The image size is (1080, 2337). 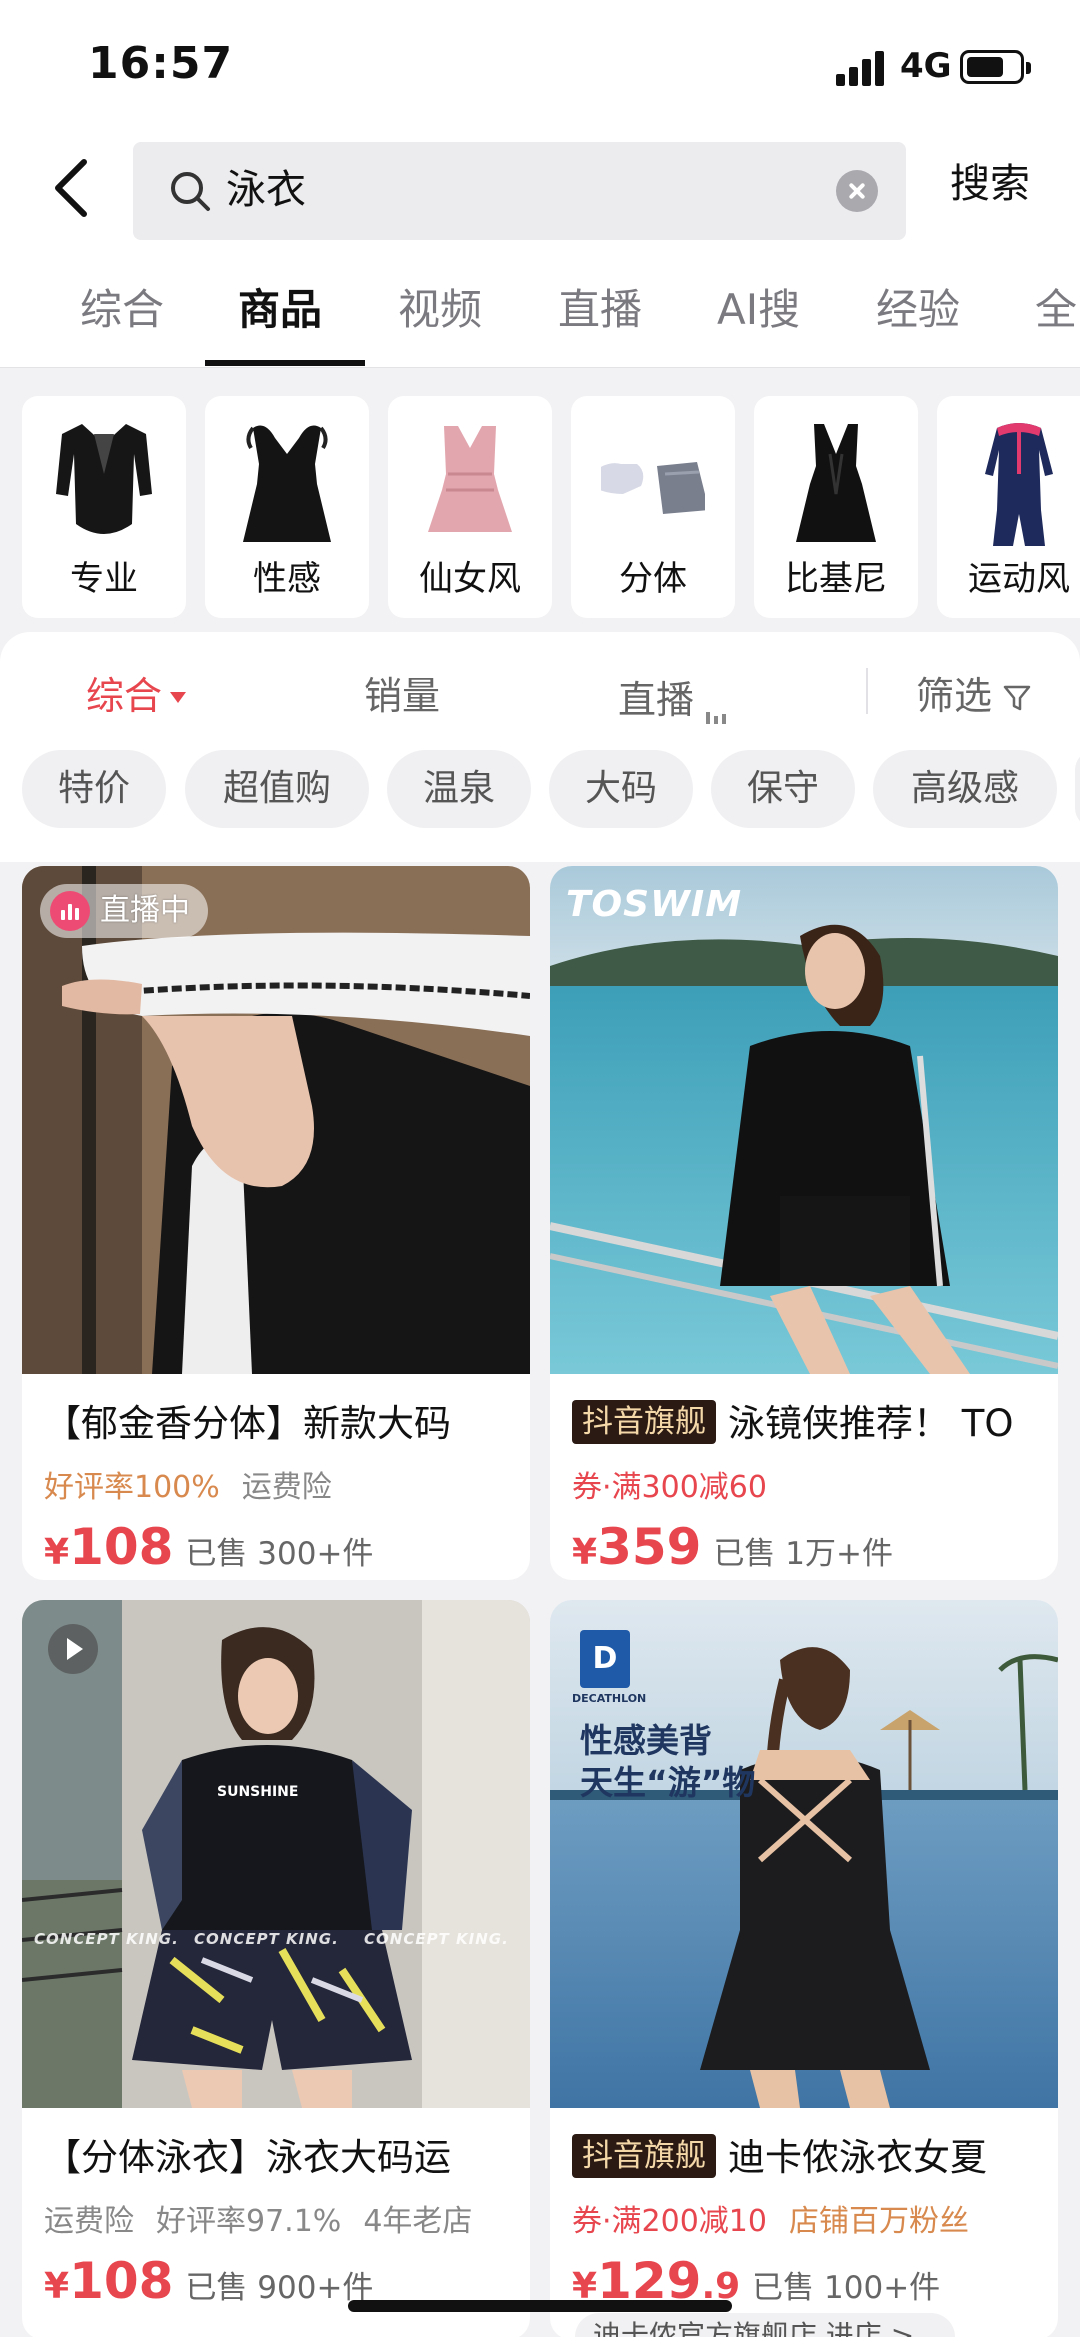 What do you see at coordinates (965, 789) in the screenshot?
I see `chip-premium: 高级感` at bounding box center [965, 789].